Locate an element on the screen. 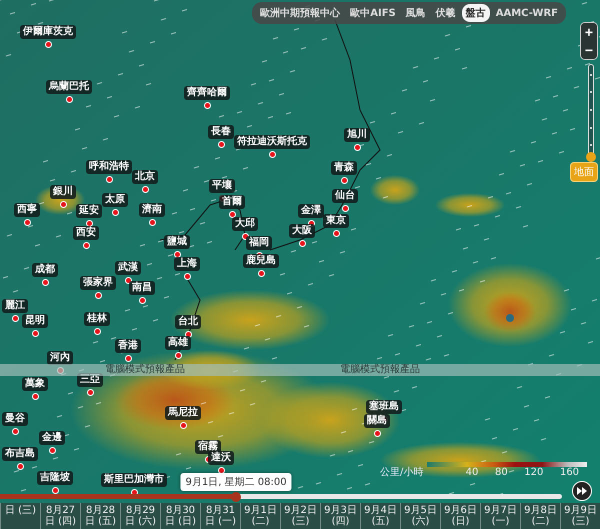  day-label: 8月30日 (日) is located at coordinates (180, 516).